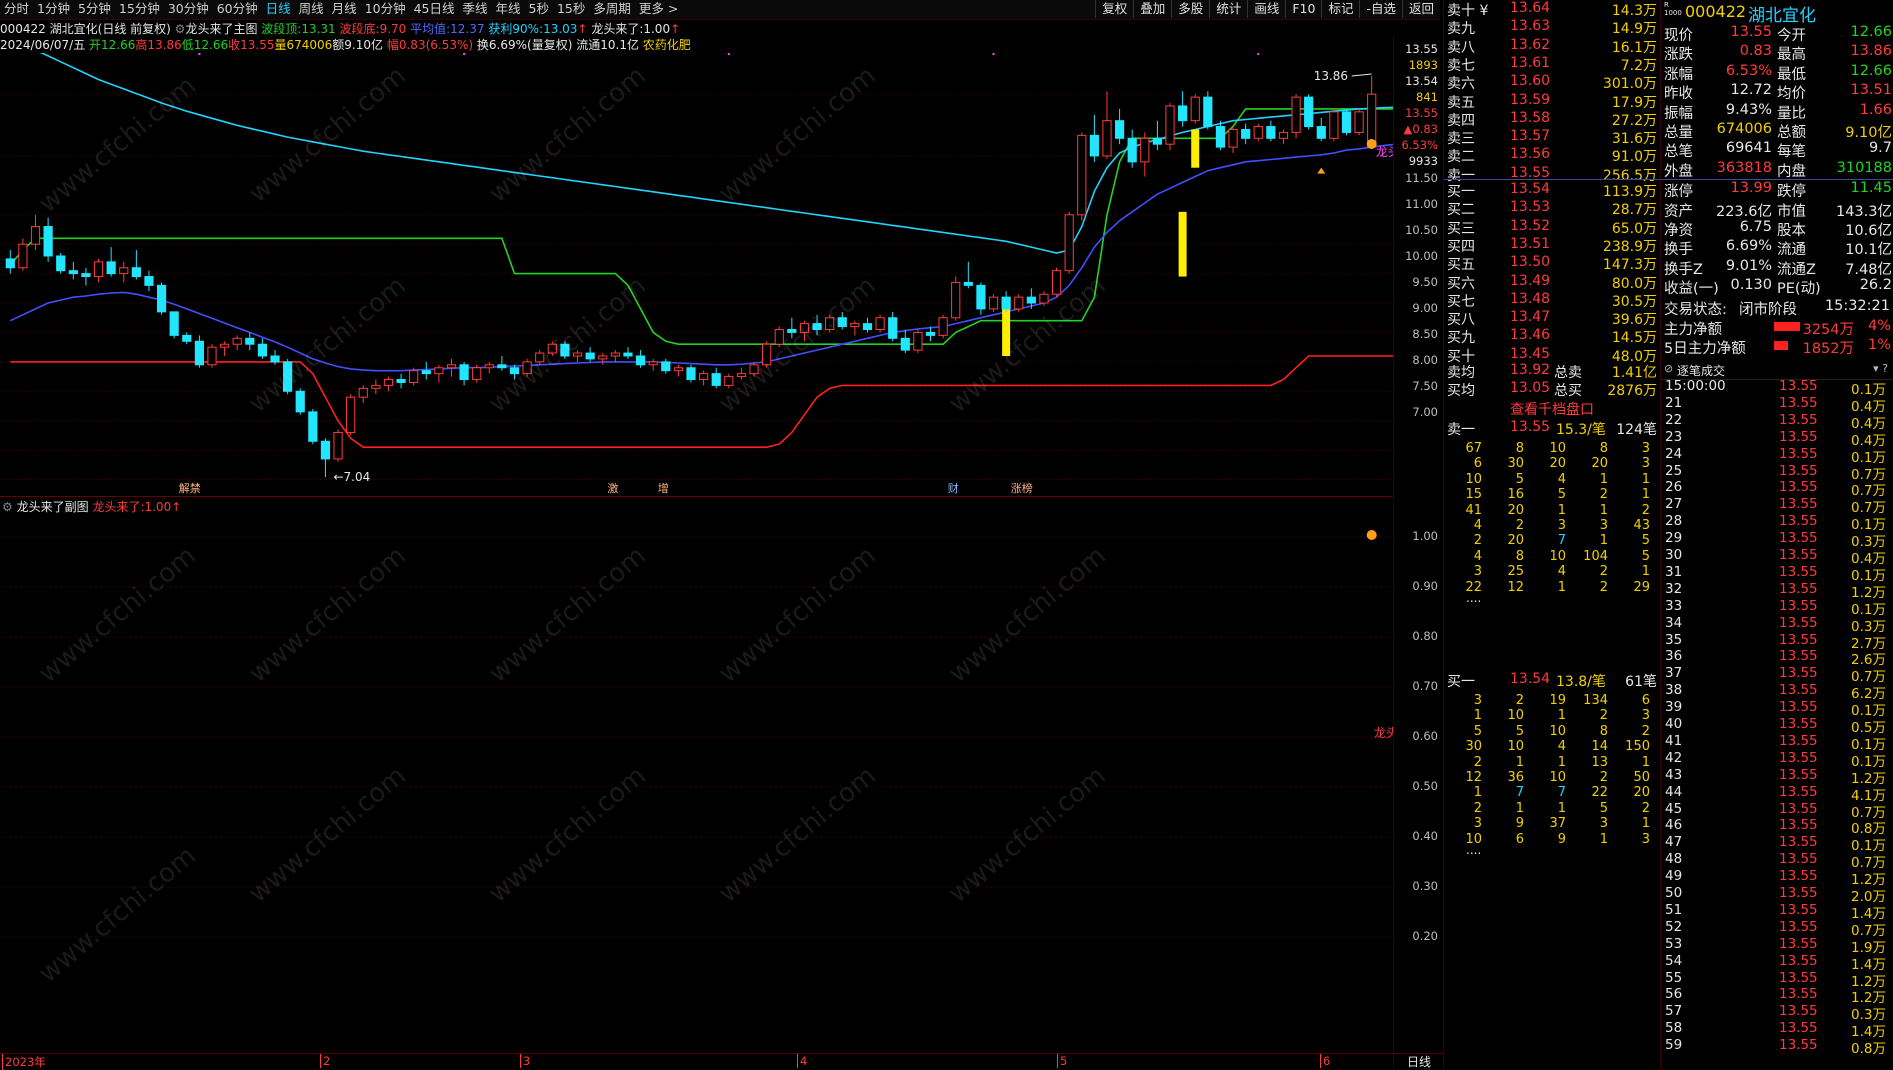  I want to click on ticks-collapse-icon: ⊘, so click(1668, 368).